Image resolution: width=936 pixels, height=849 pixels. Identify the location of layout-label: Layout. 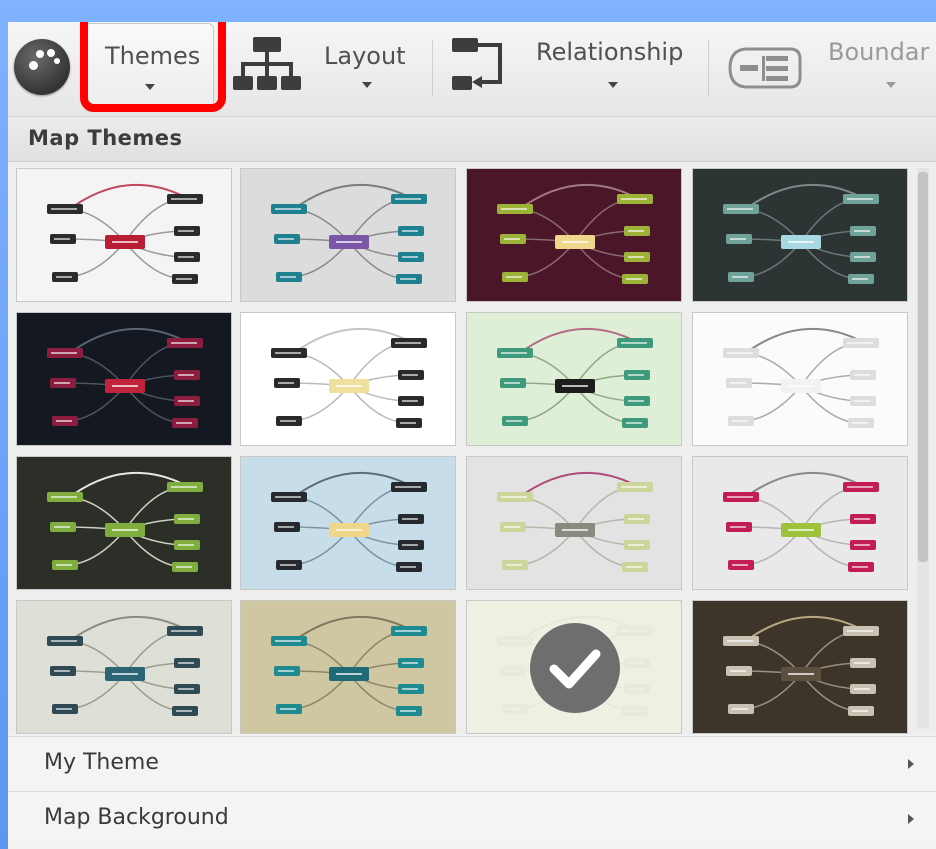
(365, 56).